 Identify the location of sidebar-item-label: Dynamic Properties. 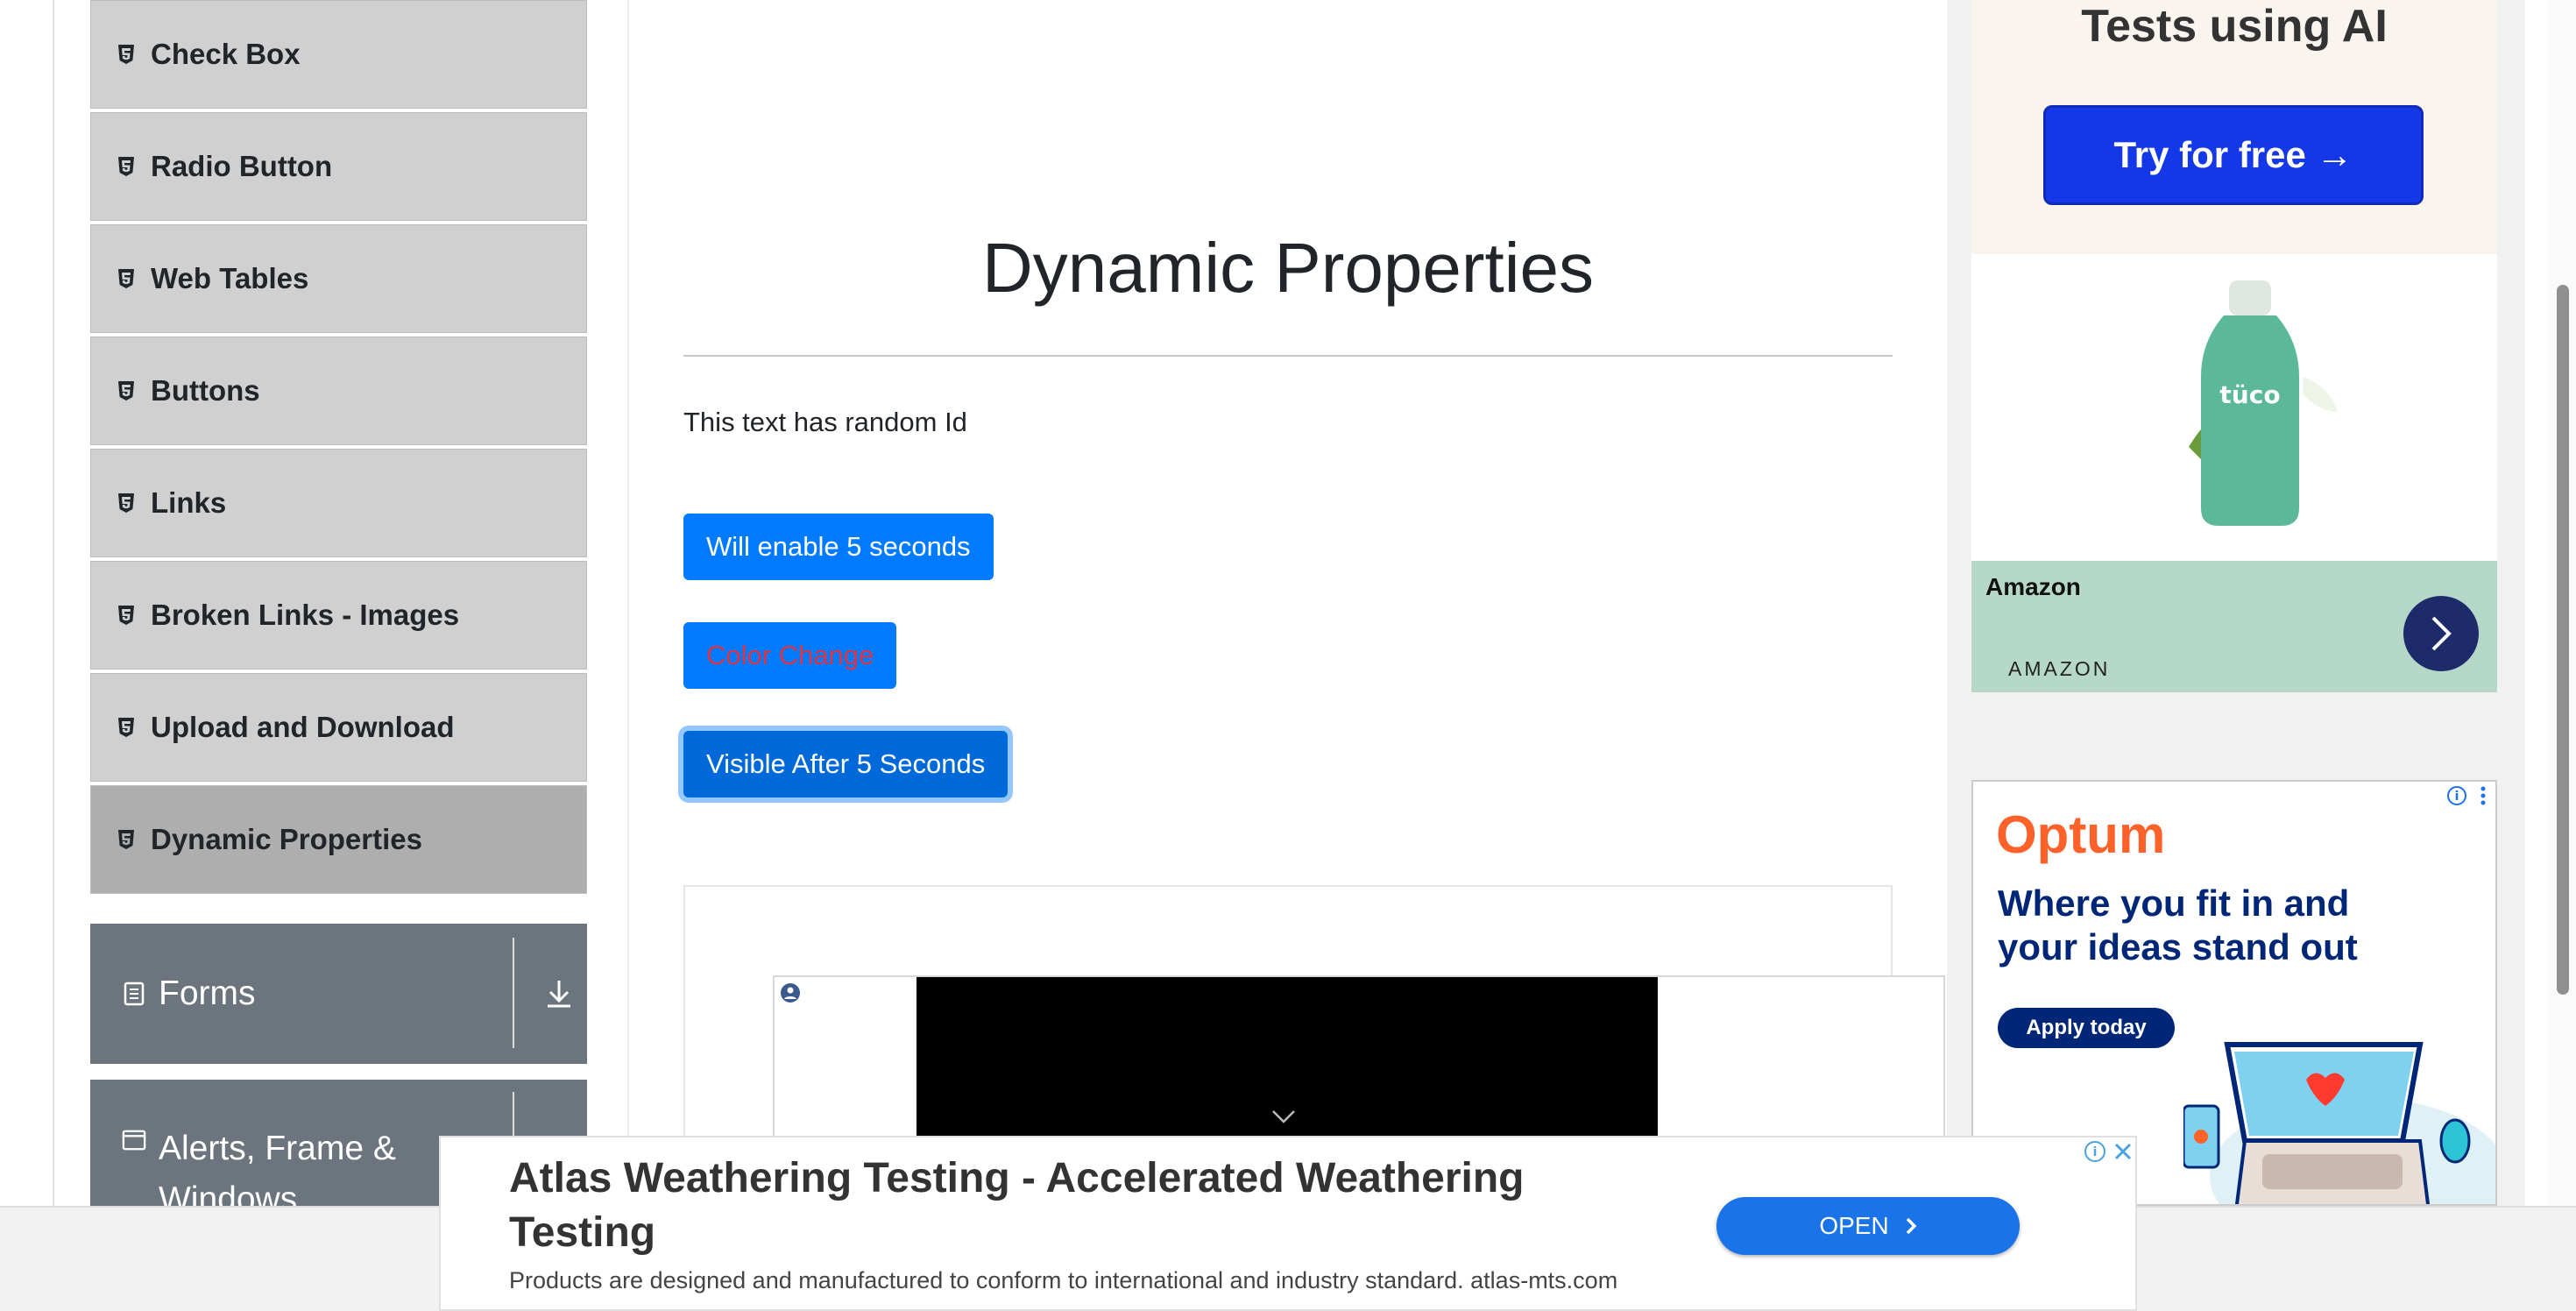
(286, 839).